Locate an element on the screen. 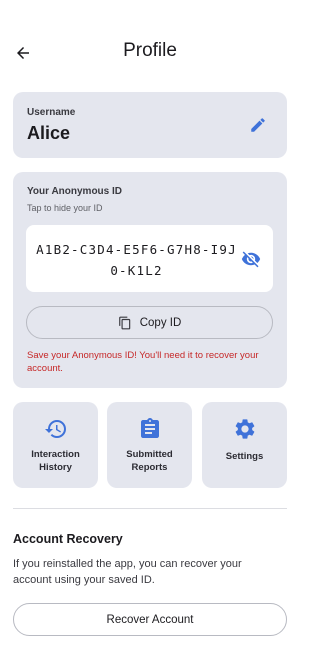 The height and width of the screenshot is (650, 320). pencil-icon is located at coordinates (258, 125).